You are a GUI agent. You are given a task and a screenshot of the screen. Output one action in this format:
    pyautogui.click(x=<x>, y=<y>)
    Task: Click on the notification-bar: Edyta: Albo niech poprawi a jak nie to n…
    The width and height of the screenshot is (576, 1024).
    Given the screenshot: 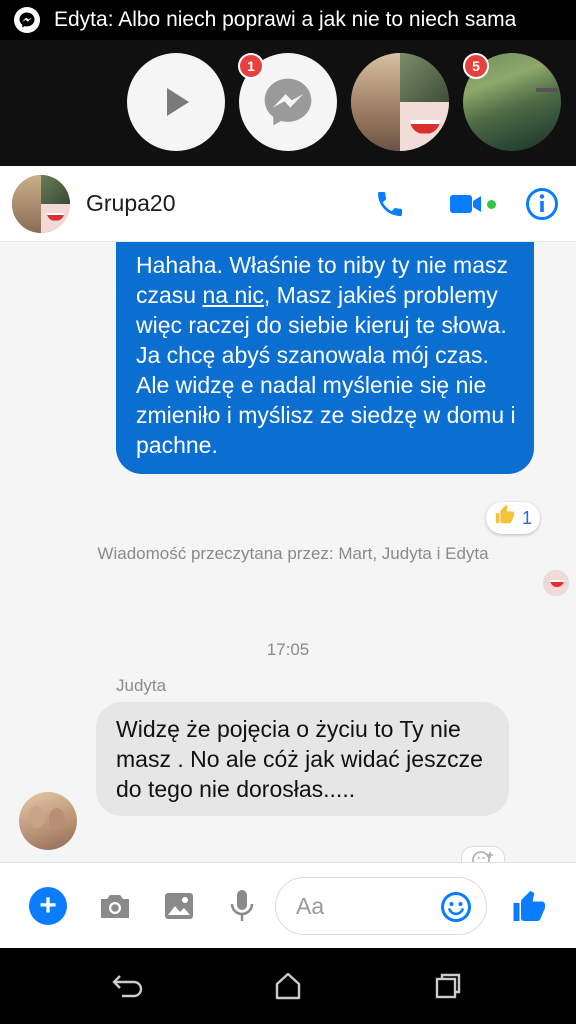 What is the action you would take?
    pyautogui.click(x=288, y=20)
    